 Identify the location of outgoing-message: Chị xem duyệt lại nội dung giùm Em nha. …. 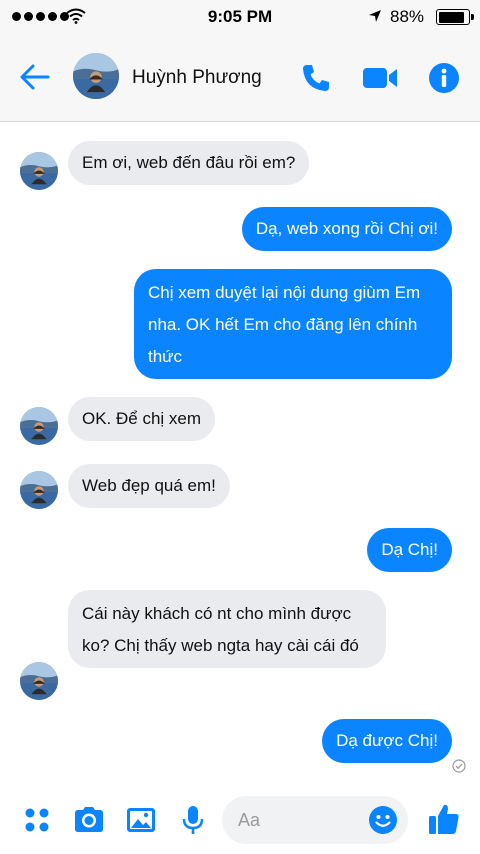
(293, 324).